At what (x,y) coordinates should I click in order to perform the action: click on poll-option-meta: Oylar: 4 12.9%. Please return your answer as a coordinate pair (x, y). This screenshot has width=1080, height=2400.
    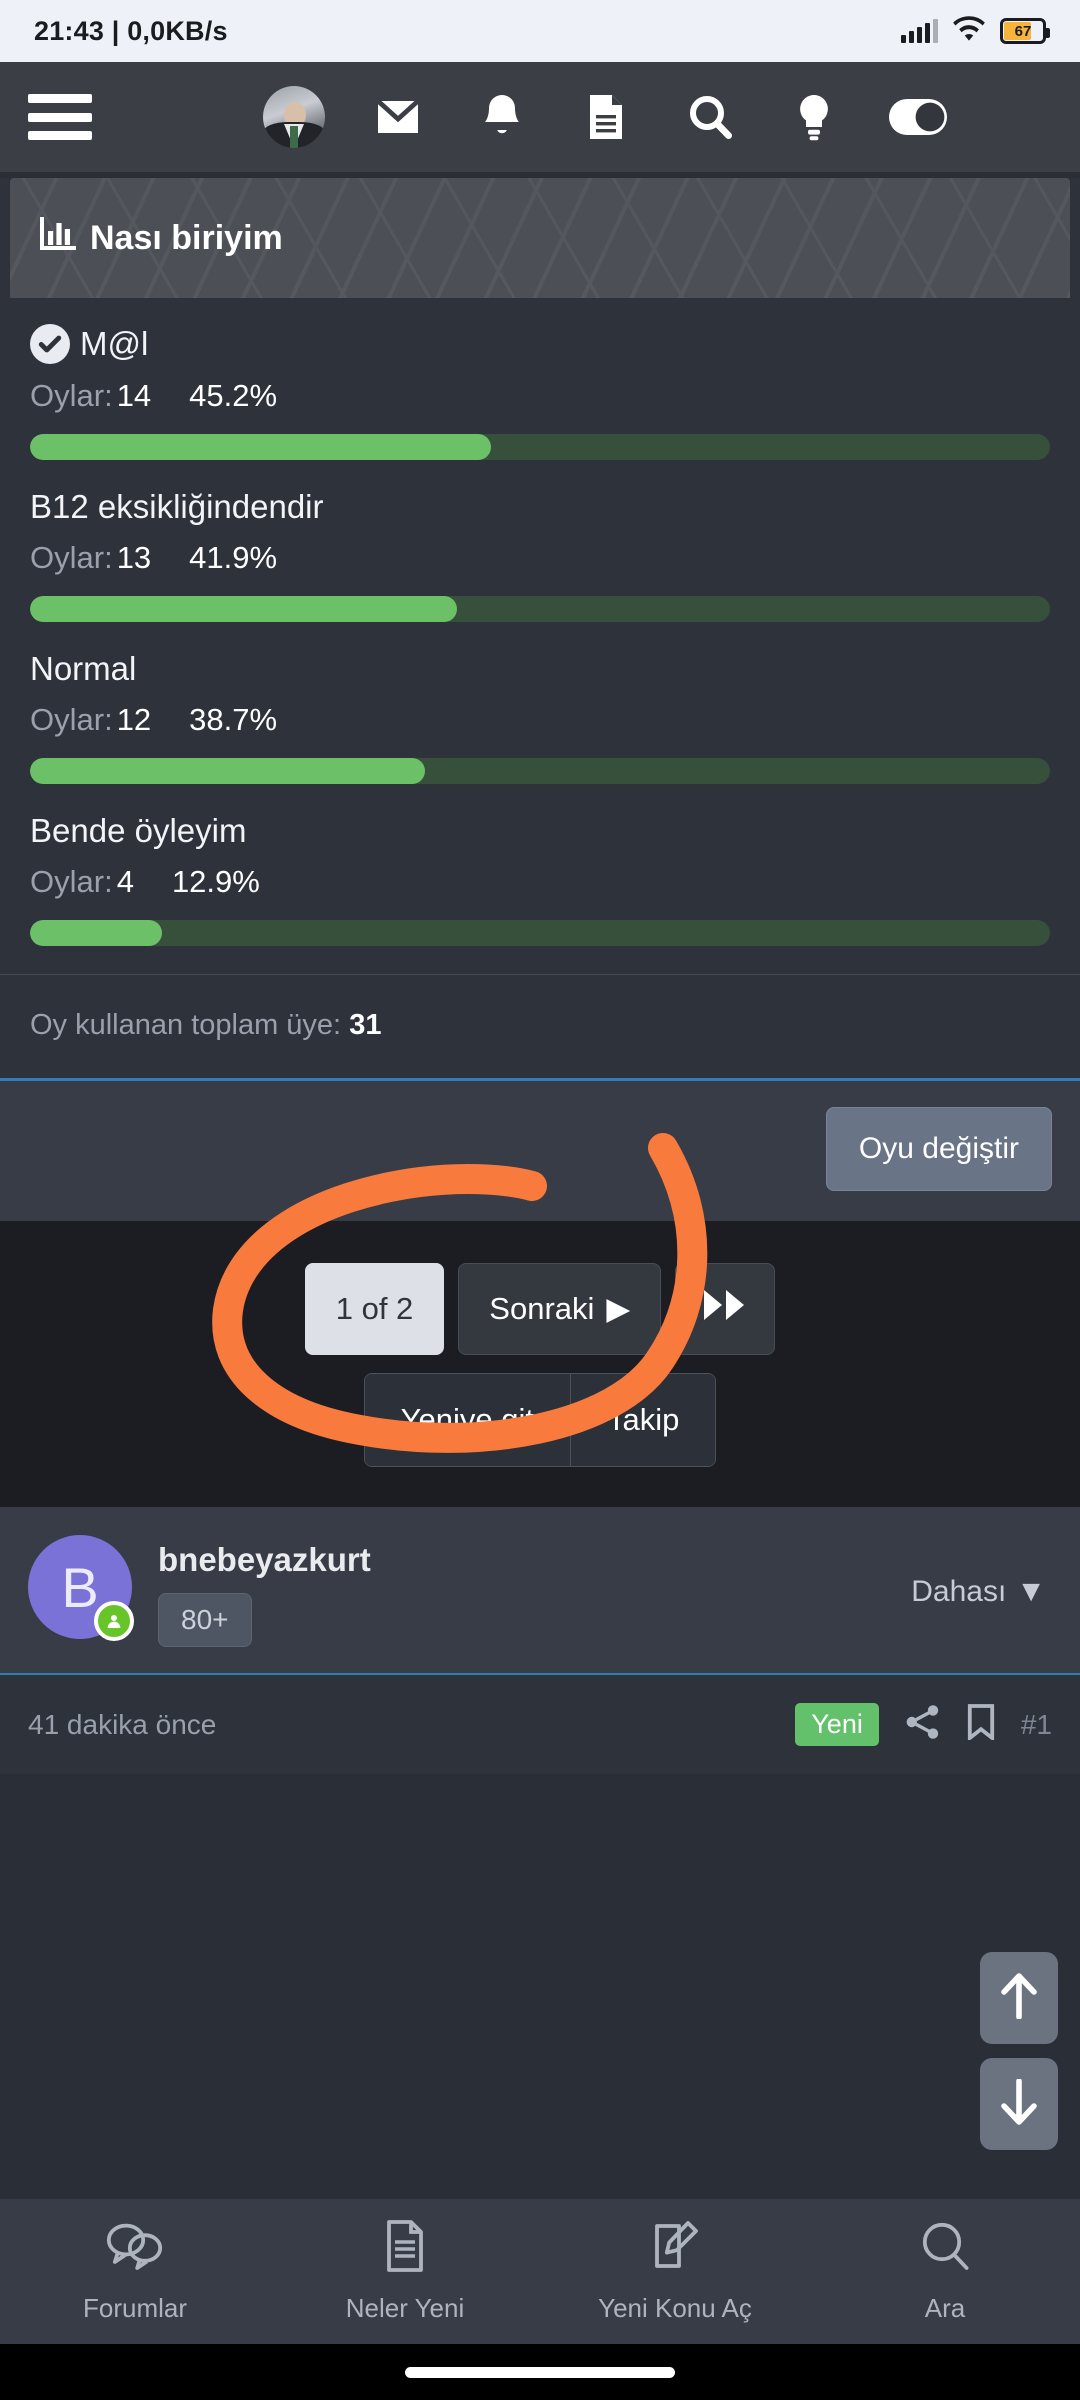
    Looking at the image, I should click on (540, 882).